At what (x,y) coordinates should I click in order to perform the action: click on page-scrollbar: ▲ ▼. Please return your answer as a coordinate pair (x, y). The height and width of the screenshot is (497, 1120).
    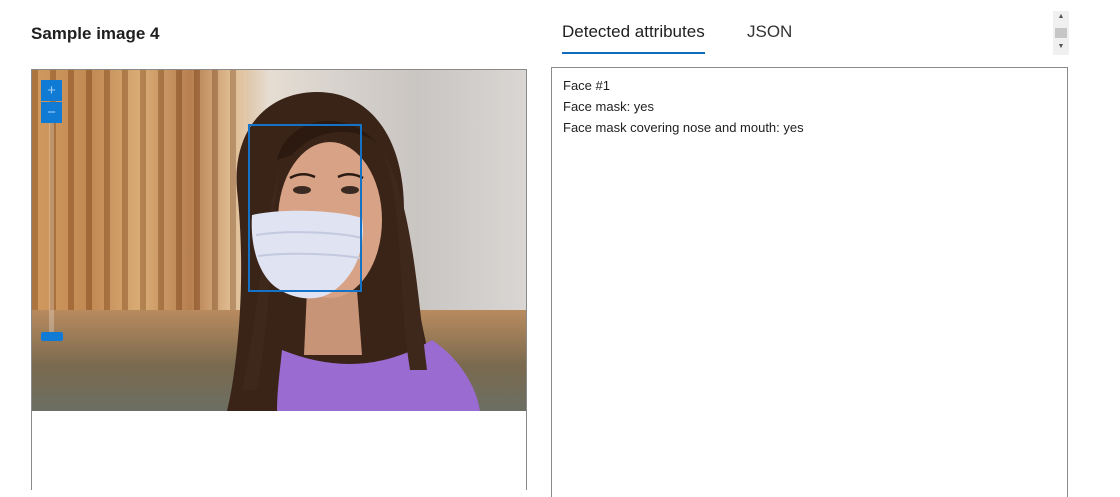
    Looking at the image, I should click on (1061, 33).